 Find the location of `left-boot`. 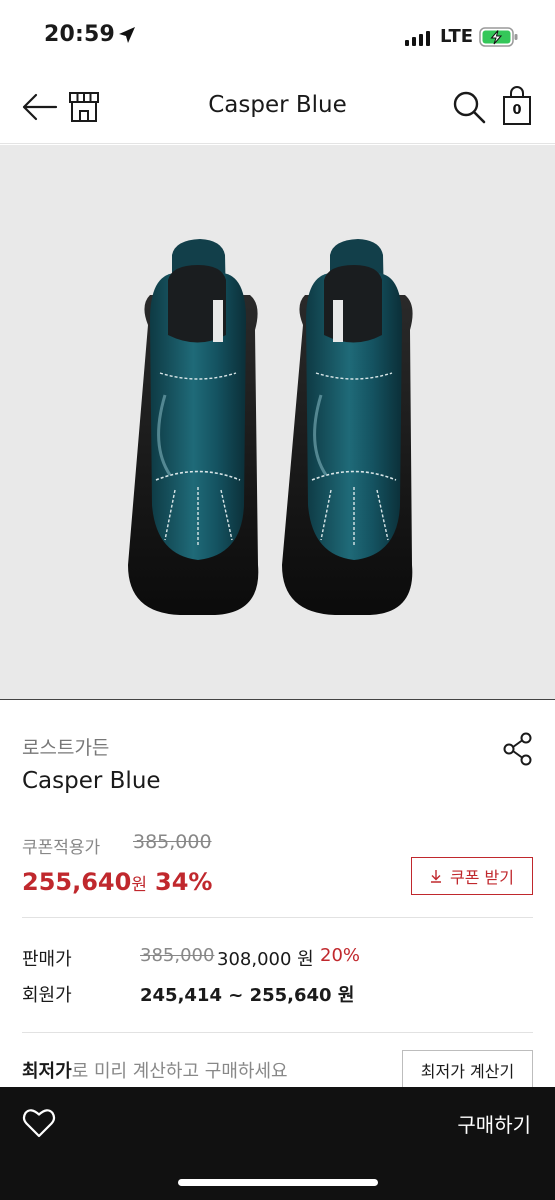

left-boot is located at coordinates (193, 427).